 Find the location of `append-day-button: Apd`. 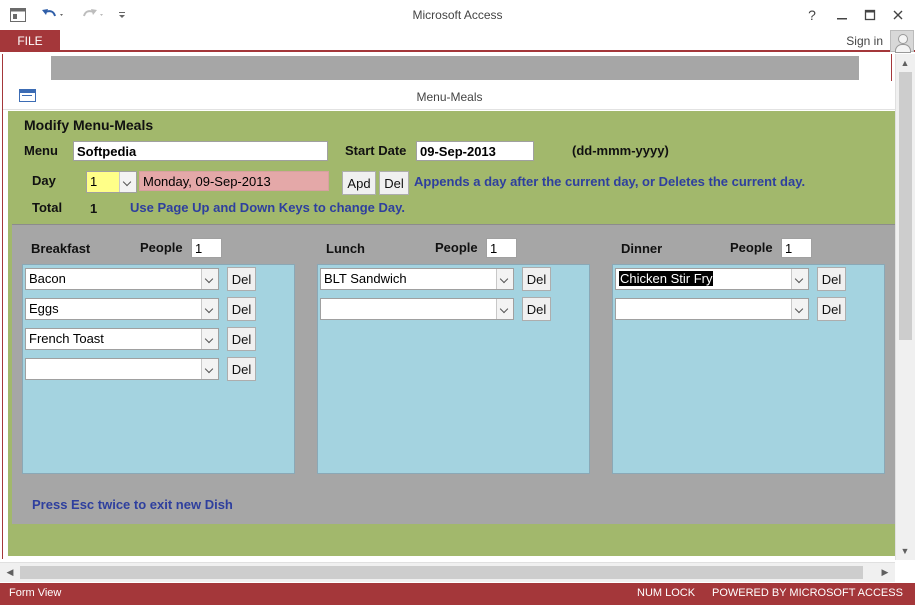

append-day-button: Apd is located at coordinates (359, 183).